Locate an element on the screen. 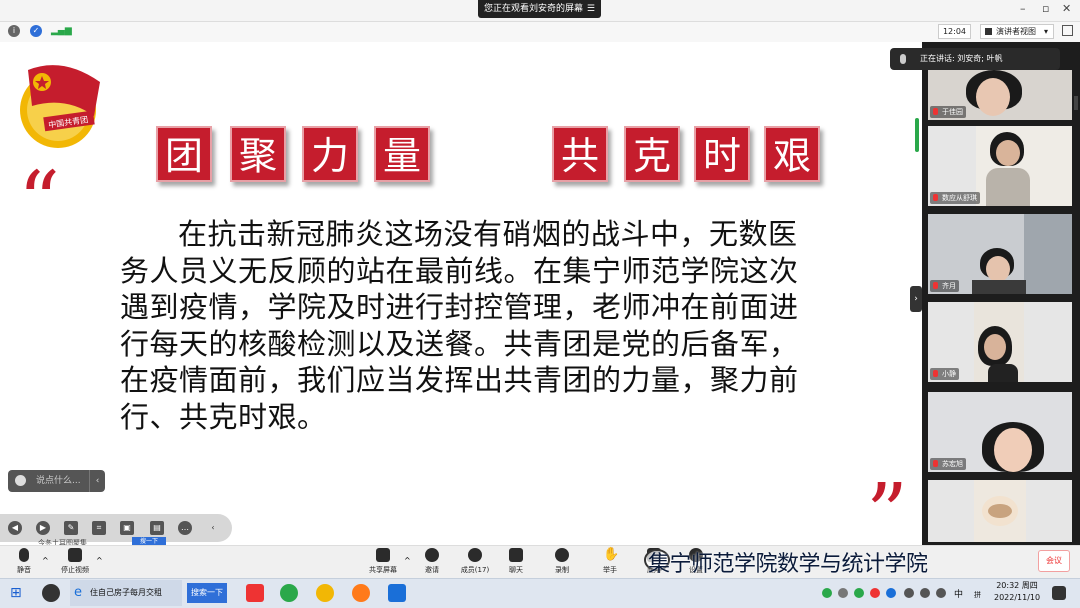 This screenshot has height=608, width=1080. ime-mode: 拼 is located at coordinates (977, 595).